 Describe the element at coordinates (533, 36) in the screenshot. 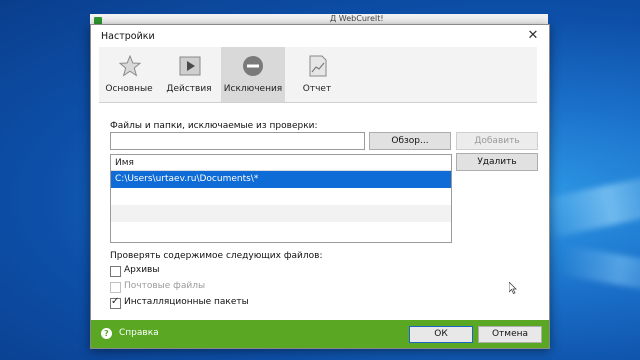

I see `close-button: ✕` at that location.